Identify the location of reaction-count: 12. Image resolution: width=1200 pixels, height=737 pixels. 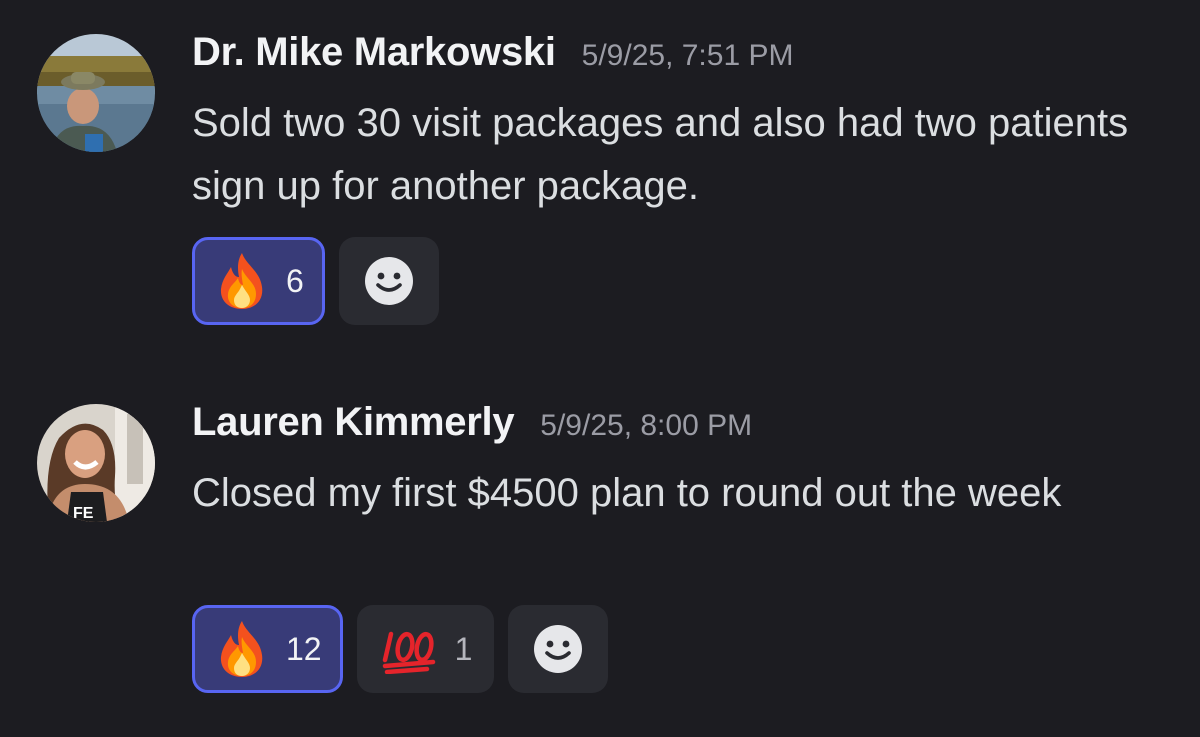
(304, 648).